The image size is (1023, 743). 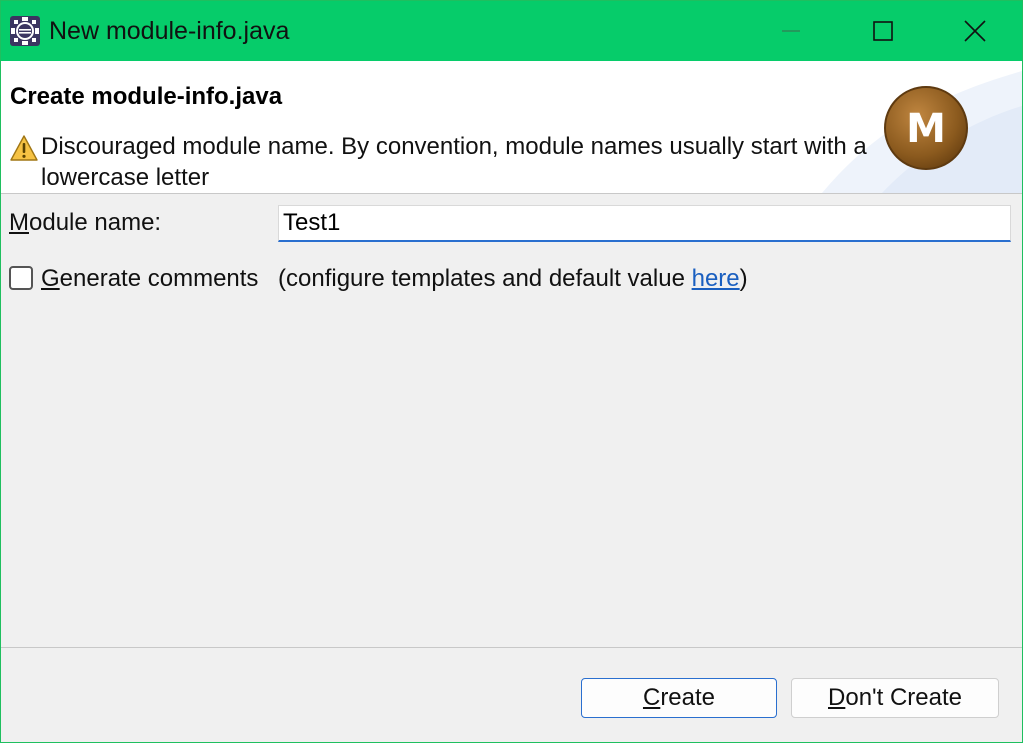 I want to click on minimize-icon, so click(x=791, y=31).